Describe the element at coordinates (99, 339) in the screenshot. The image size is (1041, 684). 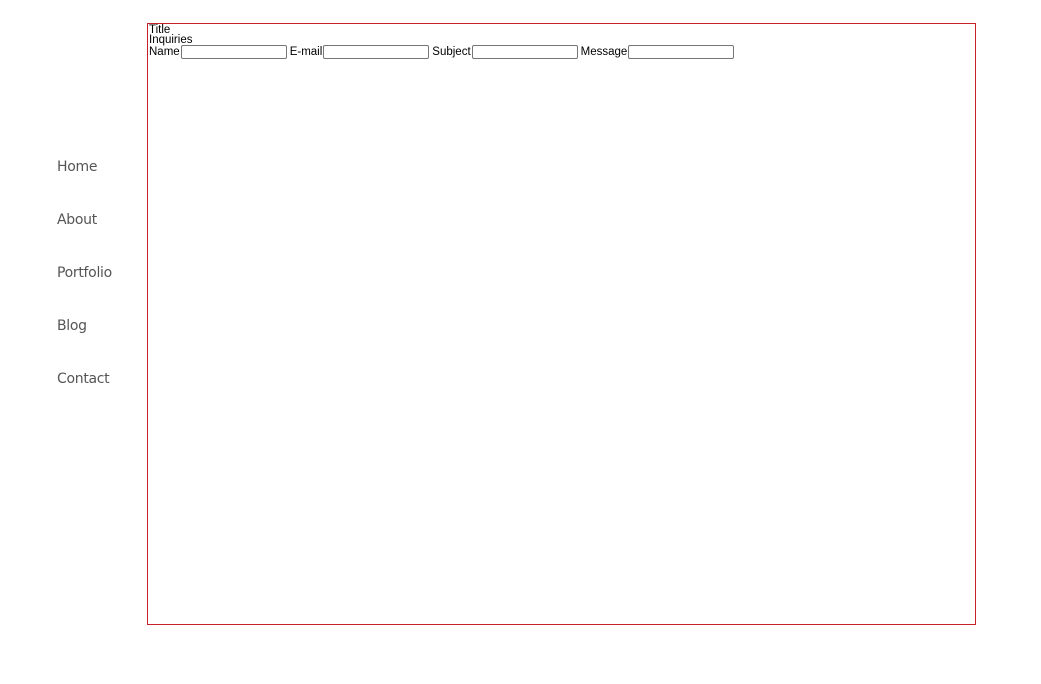
I see `nav-link-blog: Blog` at that location.